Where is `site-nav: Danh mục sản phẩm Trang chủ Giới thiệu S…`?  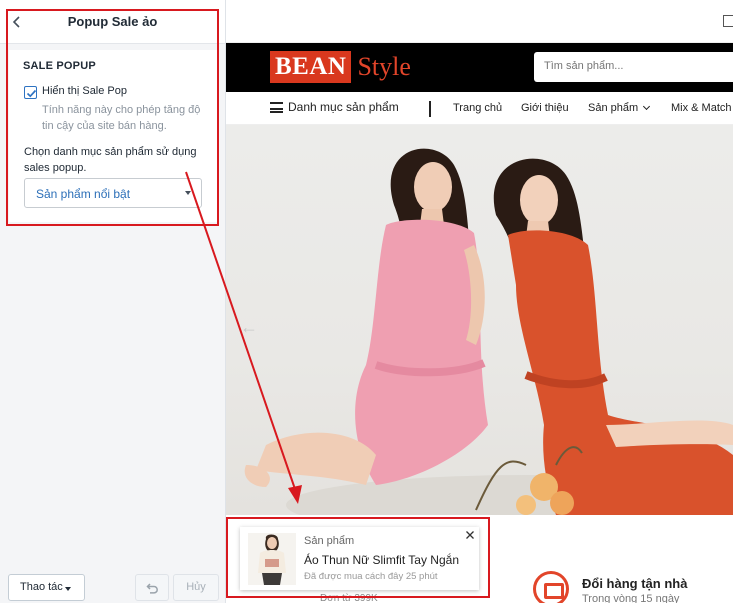 site-nav: Danh mục sản phẩm Trang chủ Giới thiệu S… is located at coordinates (479, 108).